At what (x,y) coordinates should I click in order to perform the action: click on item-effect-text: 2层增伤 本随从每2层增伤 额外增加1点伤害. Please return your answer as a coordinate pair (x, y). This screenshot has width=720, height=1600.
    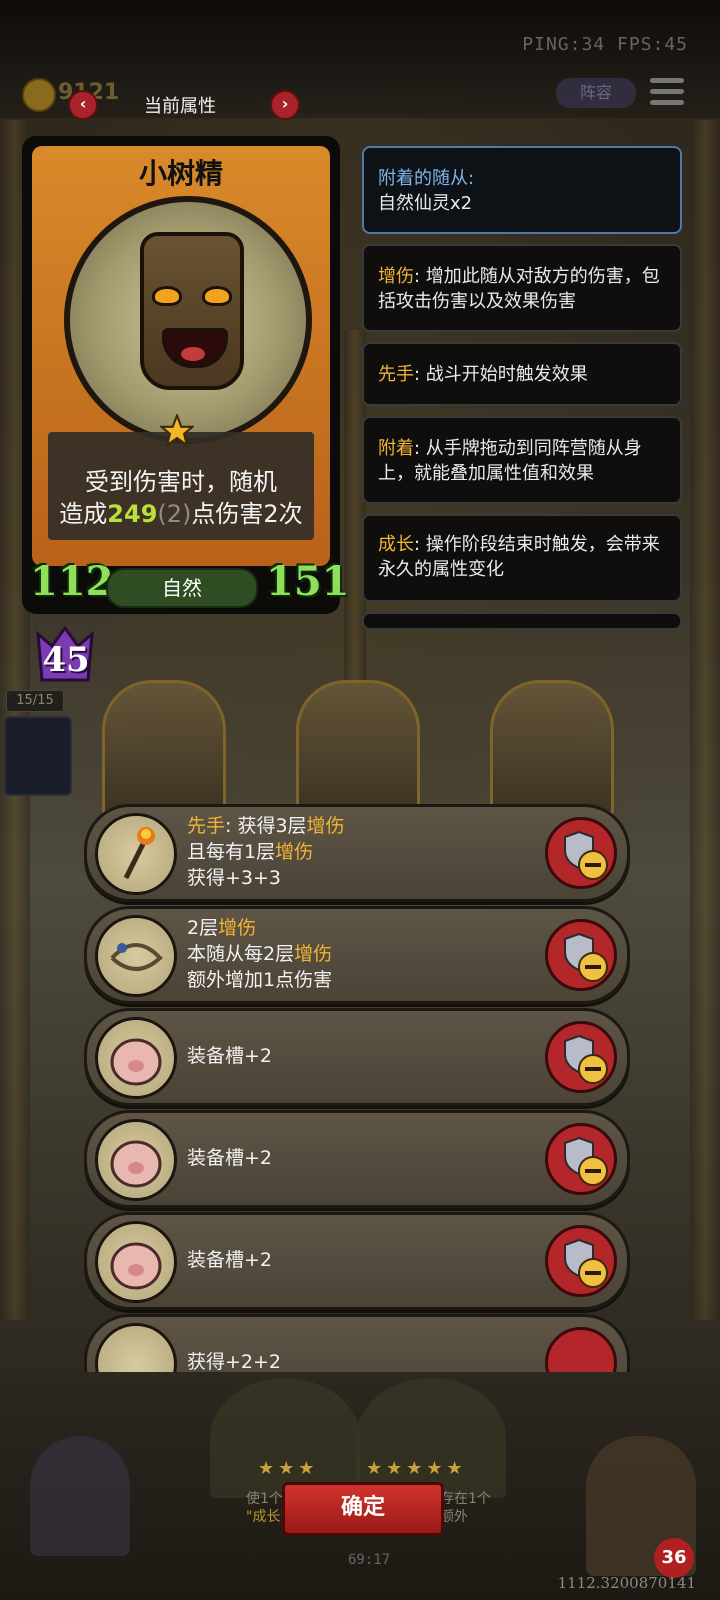
    Looking at the image, I should click on (260, 954).